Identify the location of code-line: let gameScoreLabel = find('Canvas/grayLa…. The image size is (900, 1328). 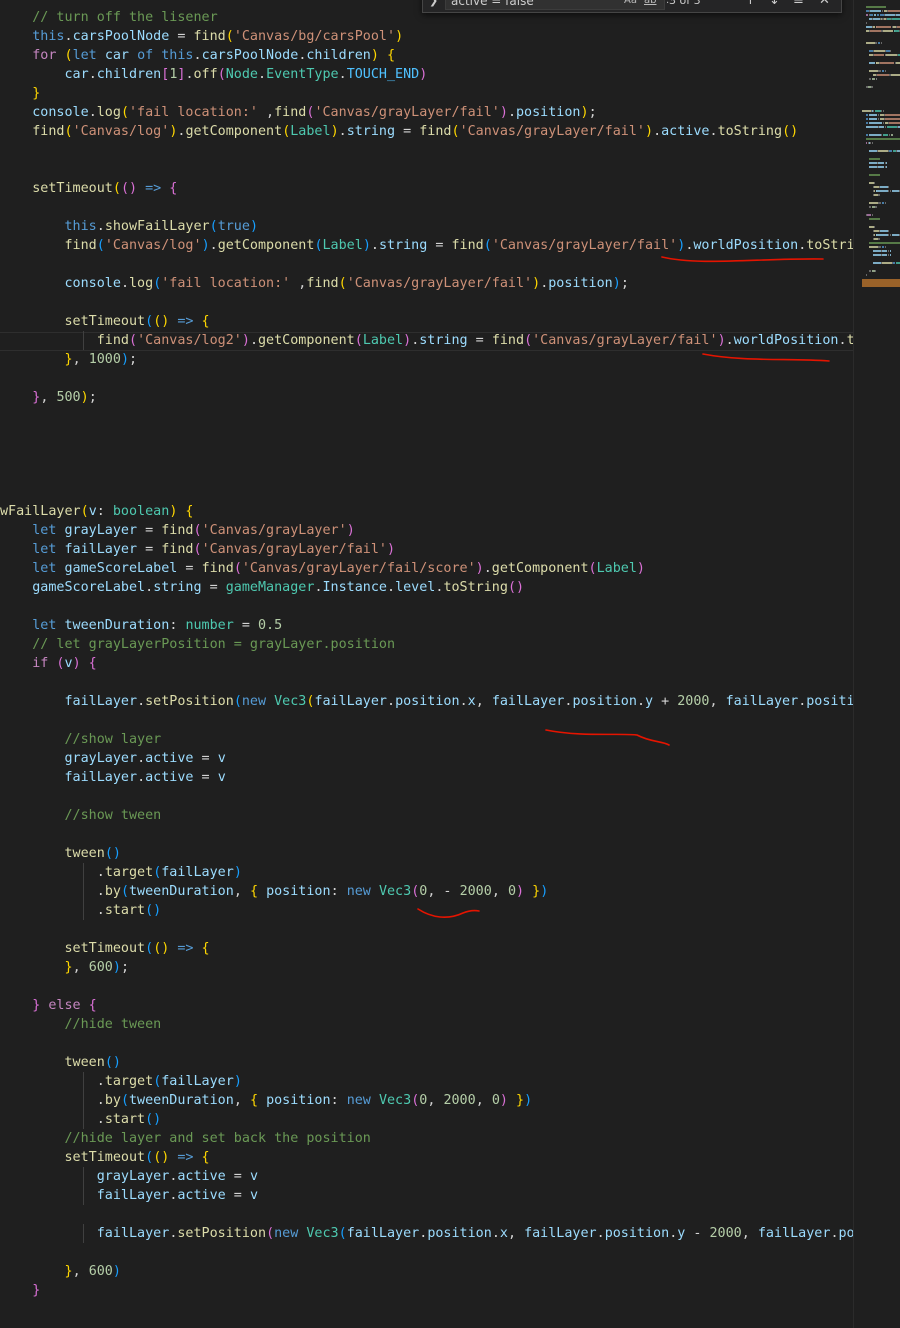
(322, 568).